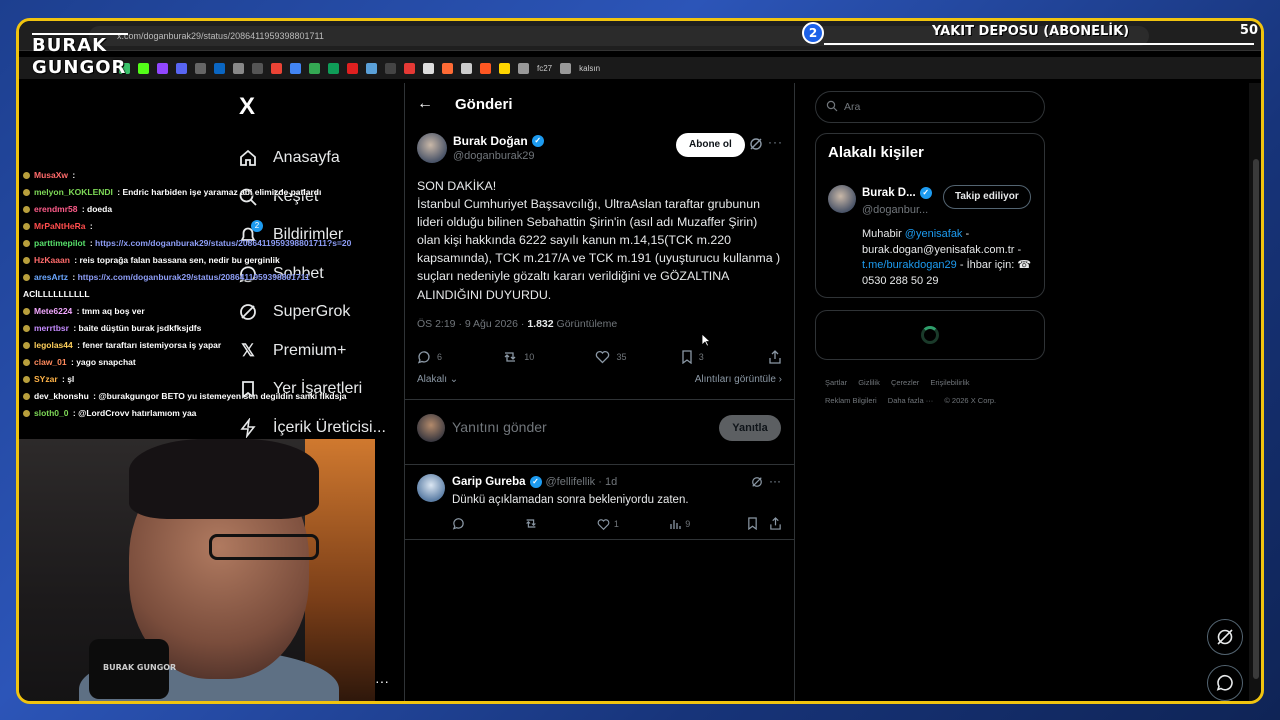 Image resolution: width=1280 pixels, height=720 pixels. I want to click on back-arrow-icon: ←, so click(425, 104).